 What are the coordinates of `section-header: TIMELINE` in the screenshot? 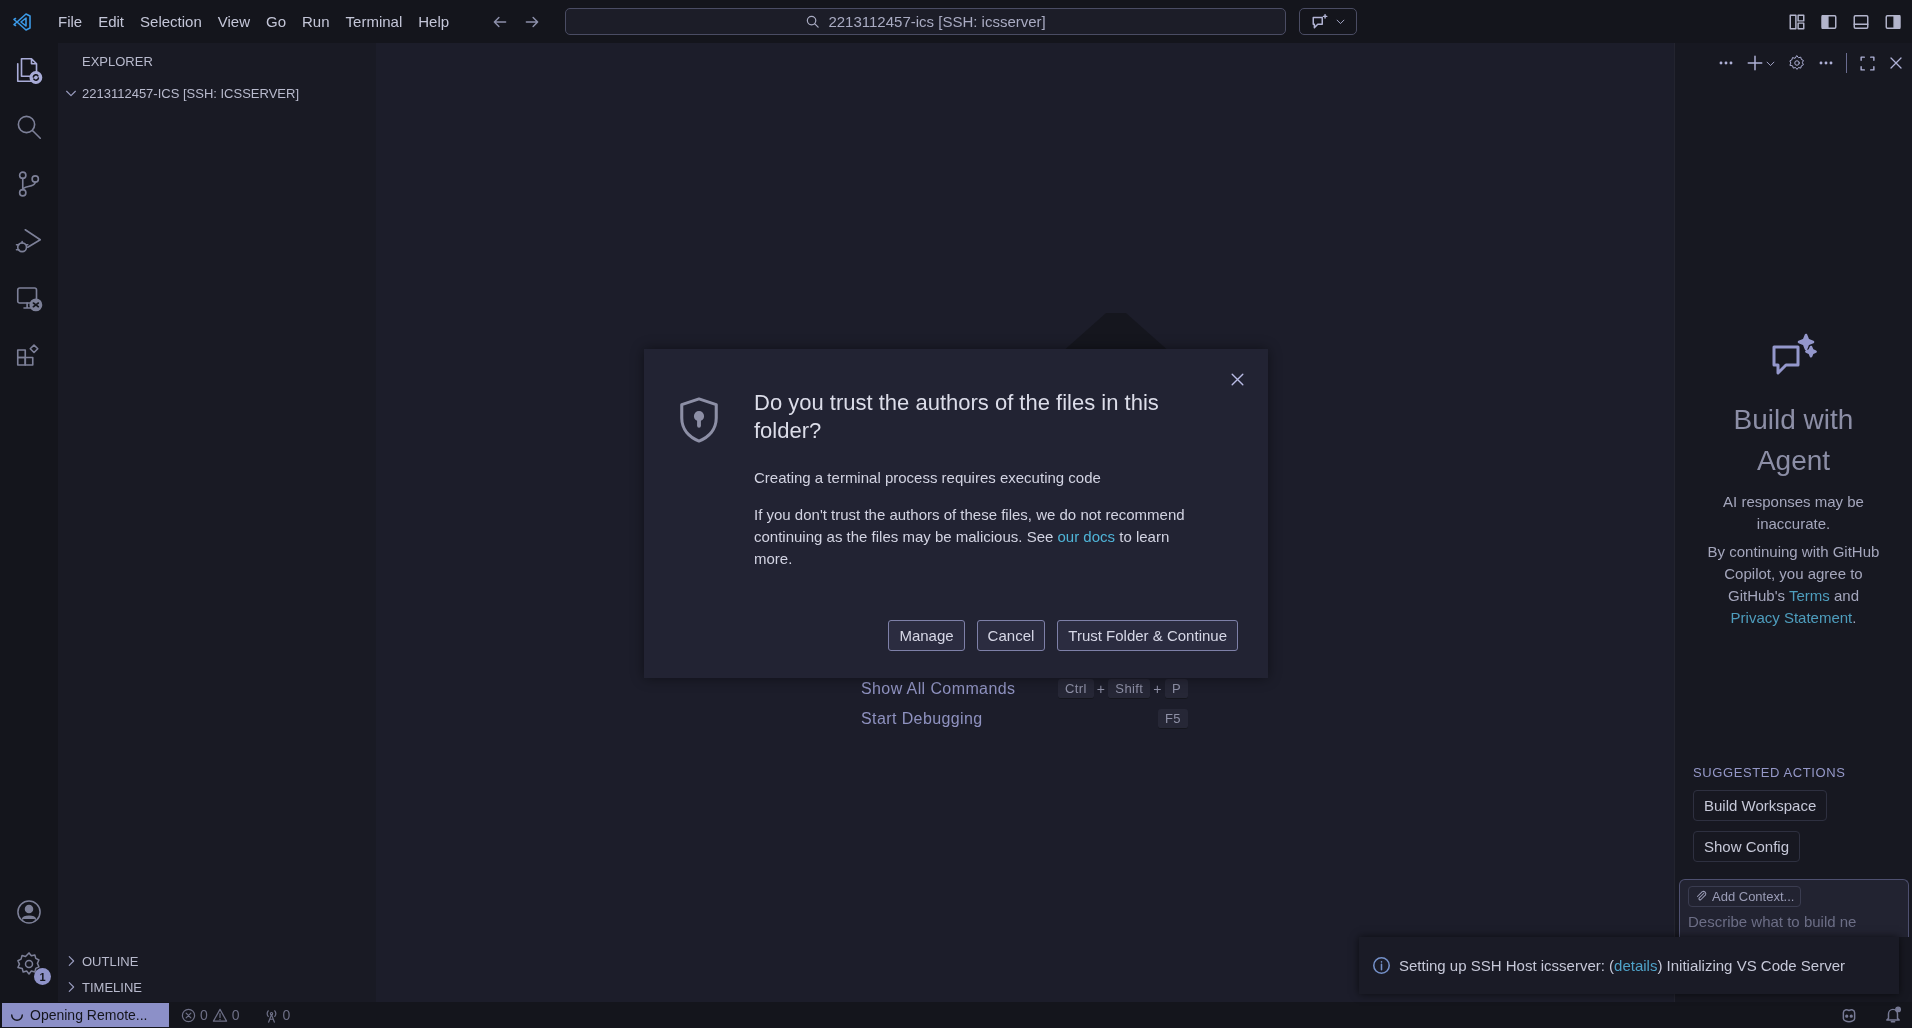 It's located at (217, 987).